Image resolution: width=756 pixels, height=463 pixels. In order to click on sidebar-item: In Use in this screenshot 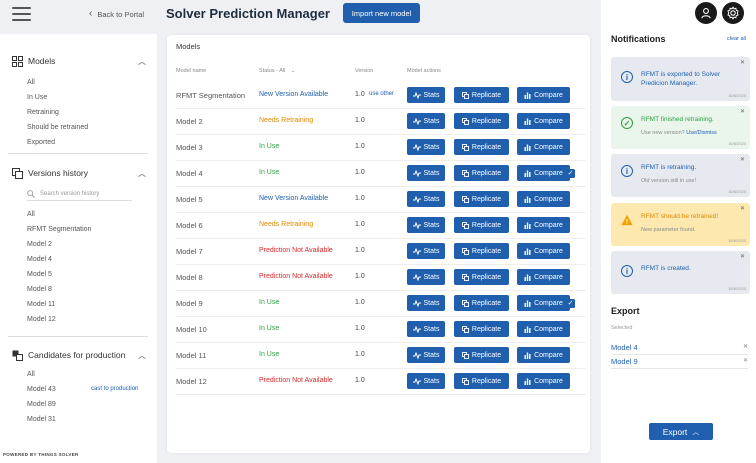, I will do `click(78, 97)`.